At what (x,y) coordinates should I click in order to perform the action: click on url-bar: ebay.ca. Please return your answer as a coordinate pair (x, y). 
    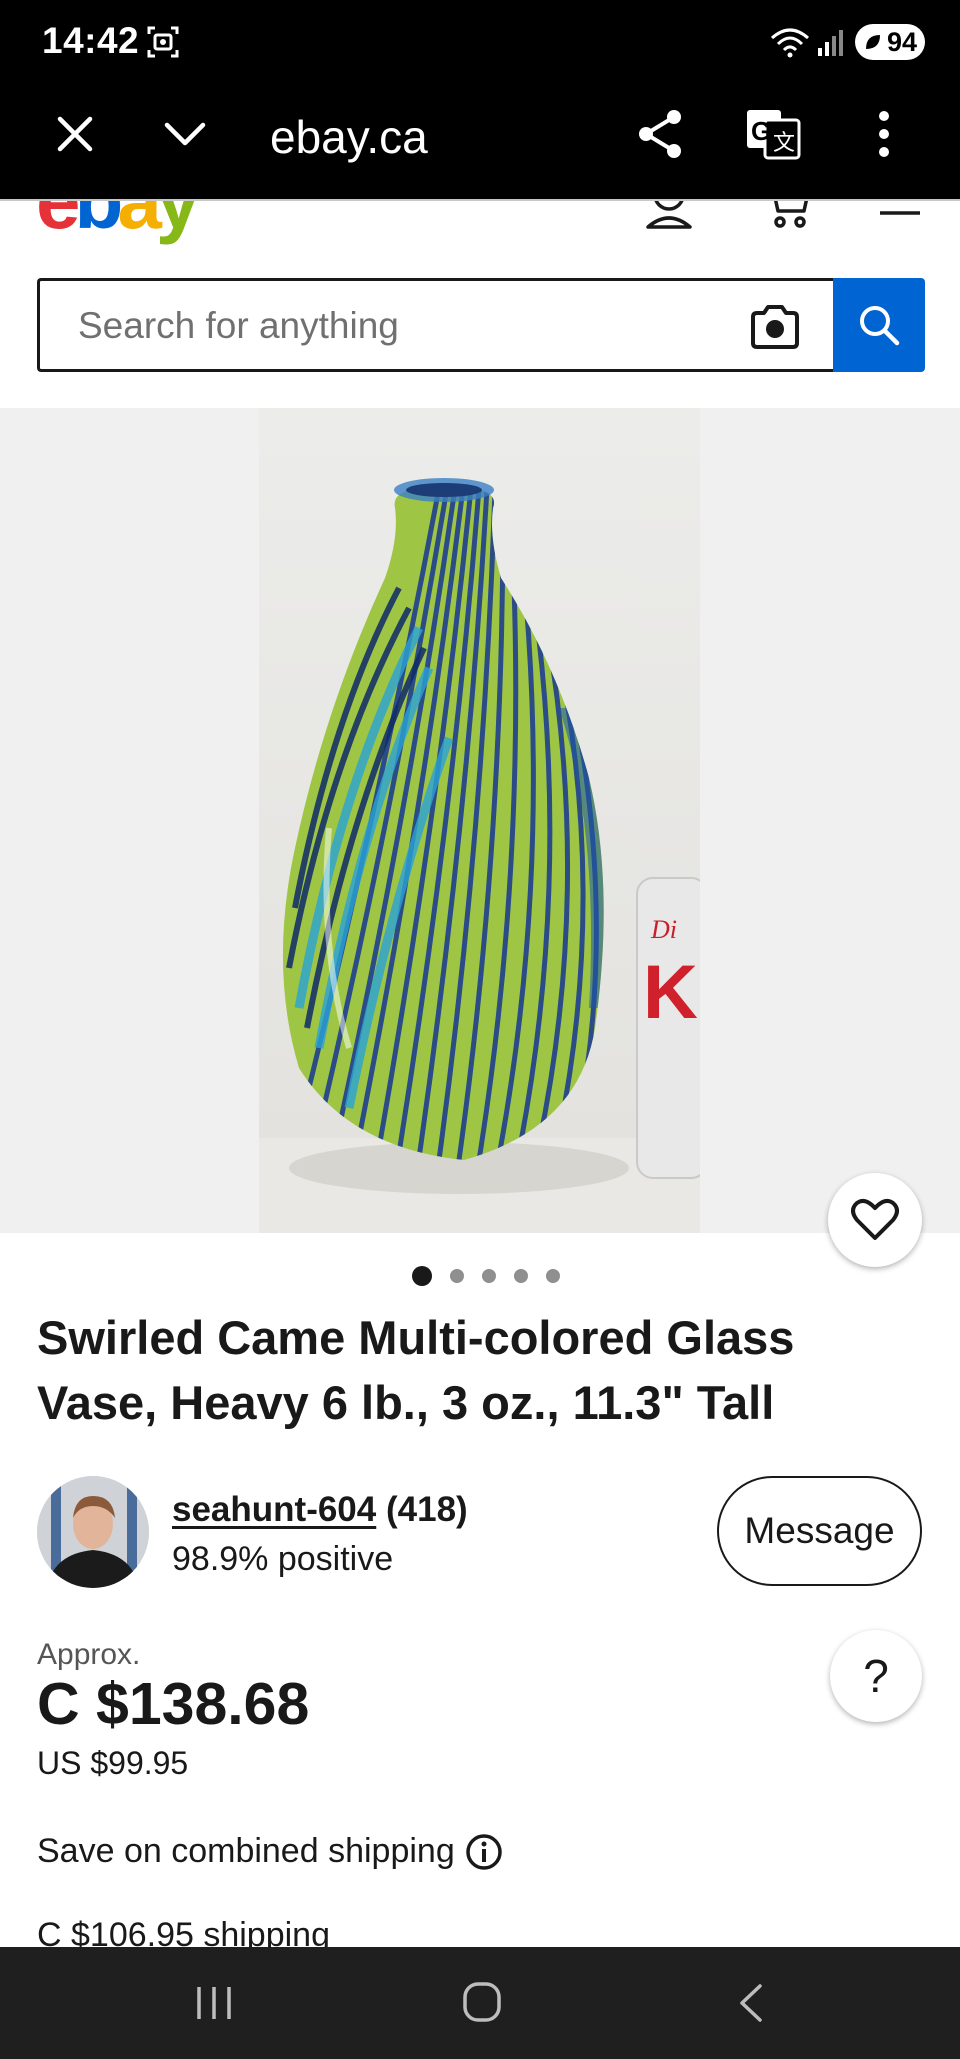
    Looking at the image, I should click on (349, 137).